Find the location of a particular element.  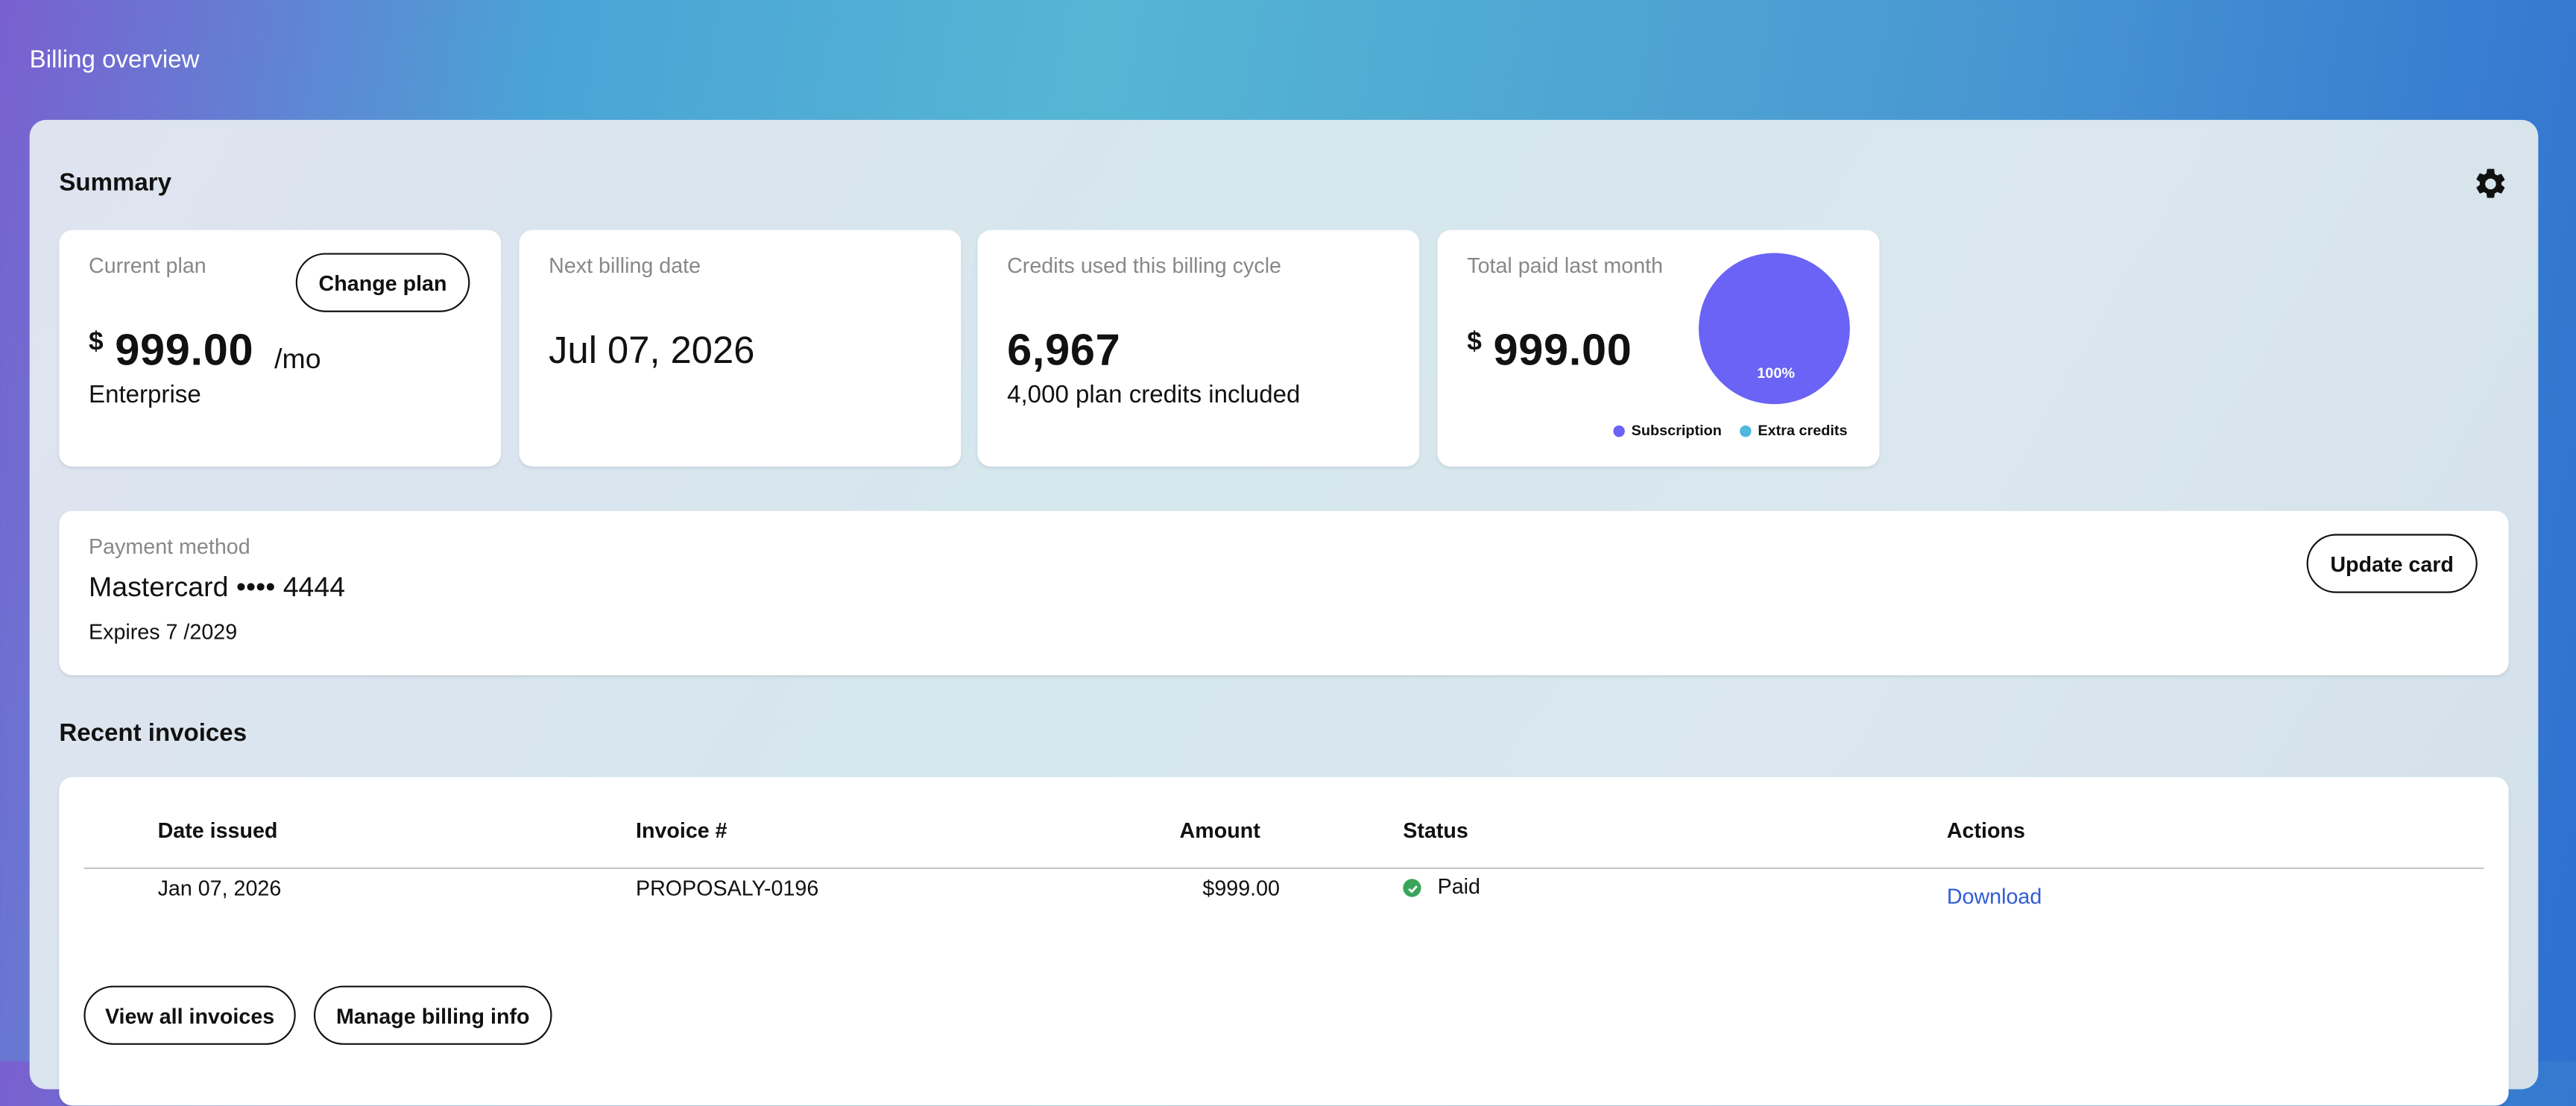

legend-subscription-label: Subscription is located at coordinates (1676, 430).